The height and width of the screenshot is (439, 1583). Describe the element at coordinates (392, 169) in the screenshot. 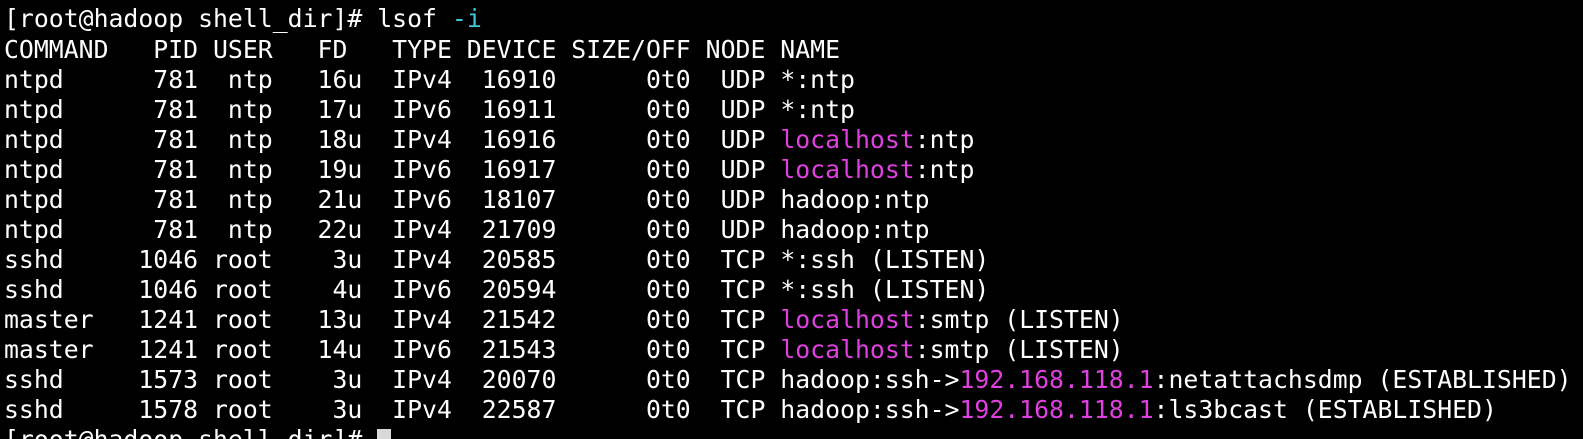

I see `row-fields: ntpd 781 ntp 19u IPv6 16917 0t0 UDP` at that location.